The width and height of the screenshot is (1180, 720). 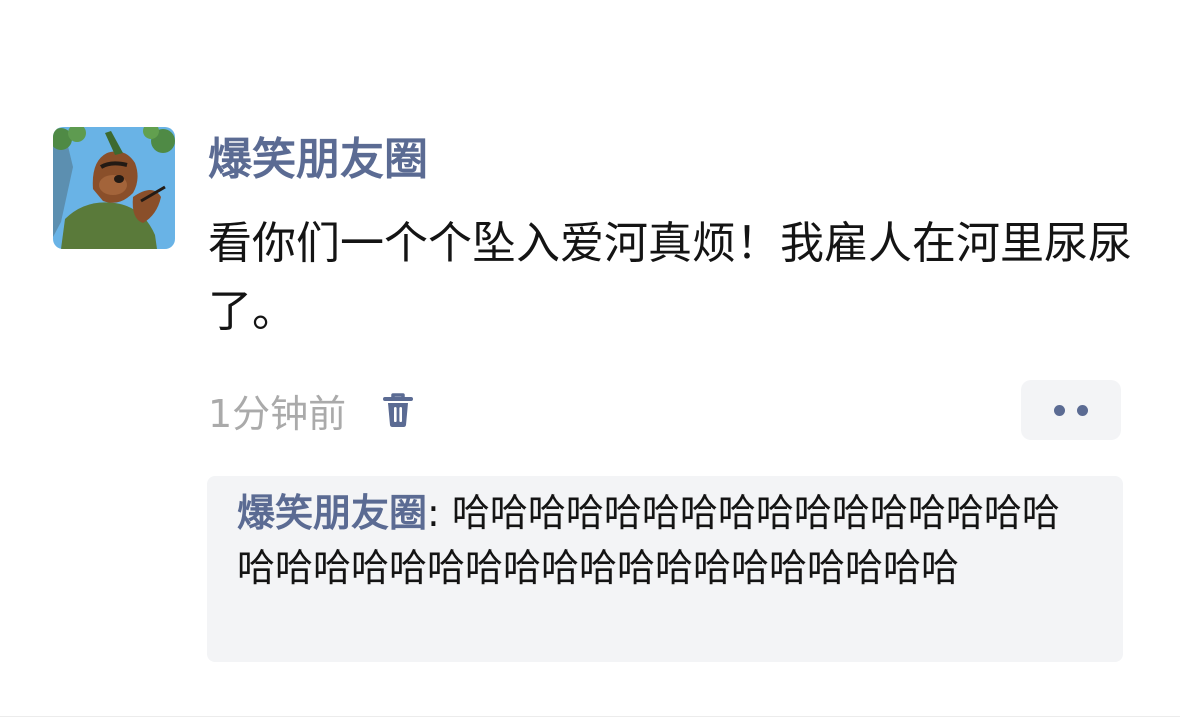 I want to click on cartoon-bear-avatar, so click(x=114, y=188).